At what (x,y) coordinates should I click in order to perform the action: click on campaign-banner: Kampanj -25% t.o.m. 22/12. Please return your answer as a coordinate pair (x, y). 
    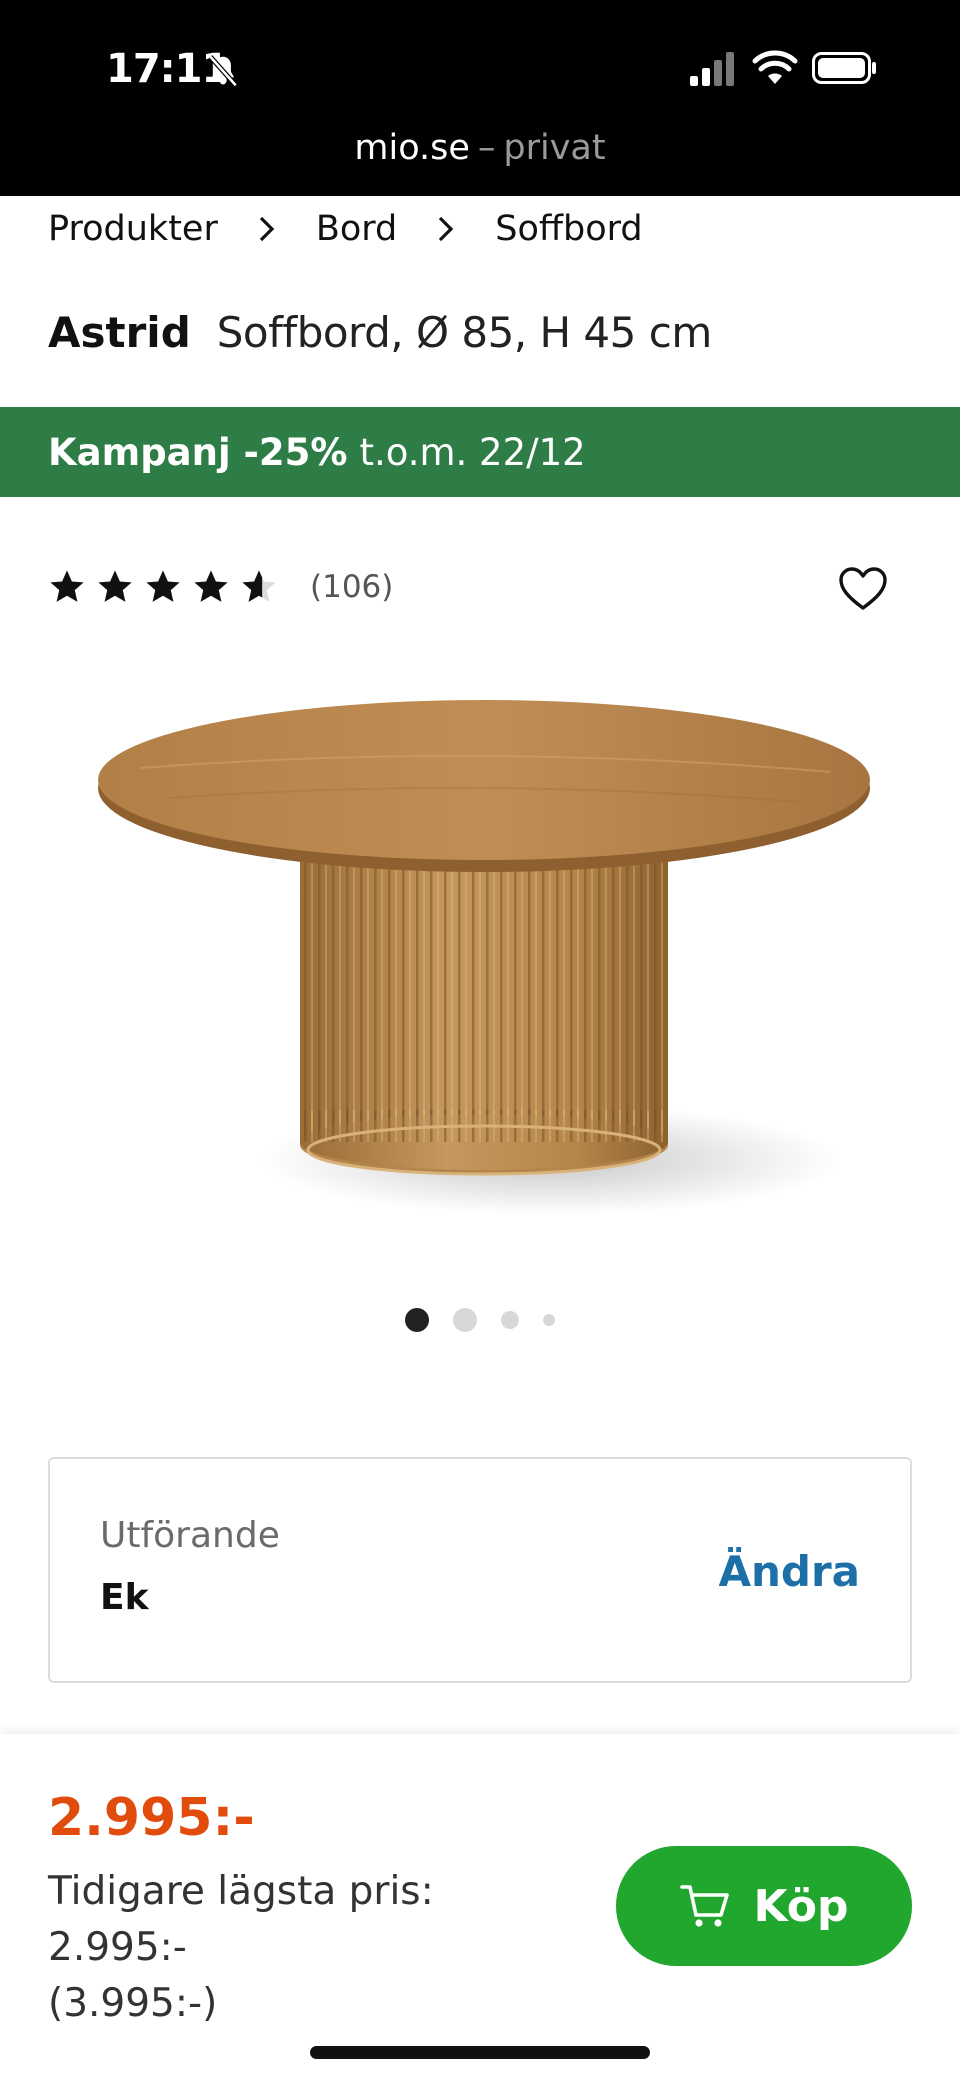
    Looking at the image, I should click on (480, 452).